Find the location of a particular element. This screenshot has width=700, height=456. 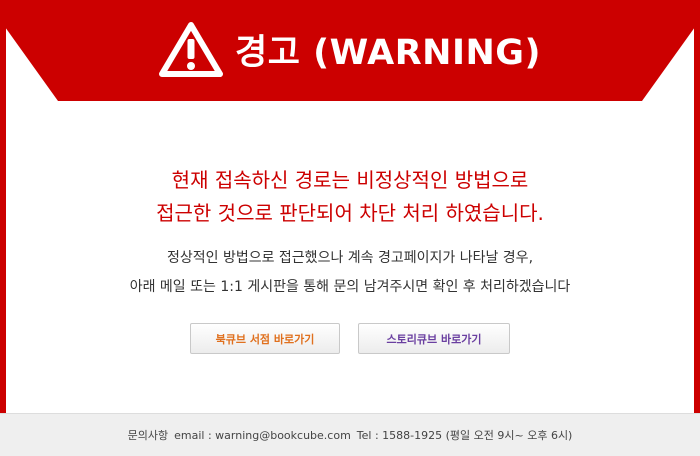

block-message-line-1: 현재 접속하신 경로는 비정상적인 방법으로 is located at coordinates (350, 180).